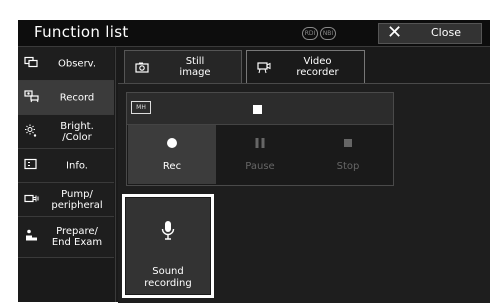 This screenshot has height=303, width=490. I want to click on video-recorder-icon, so click(264, 69).